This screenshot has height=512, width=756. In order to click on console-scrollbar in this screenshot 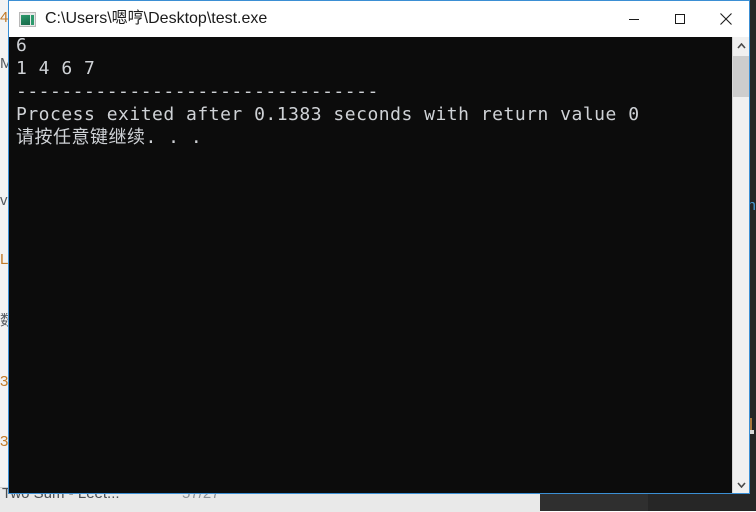, I will do `click(740, 265)`.